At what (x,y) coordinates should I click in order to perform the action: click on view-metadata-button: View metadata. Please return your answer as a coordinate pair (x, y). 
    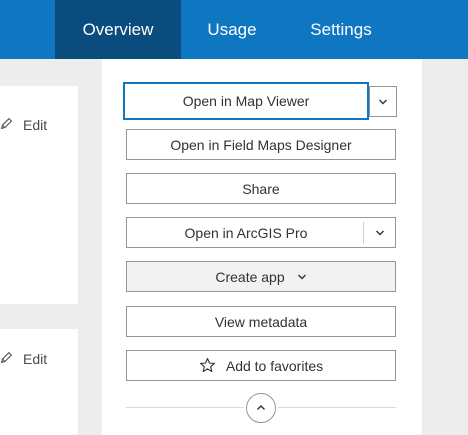
    Looking at the image, I should click on (261, 321).